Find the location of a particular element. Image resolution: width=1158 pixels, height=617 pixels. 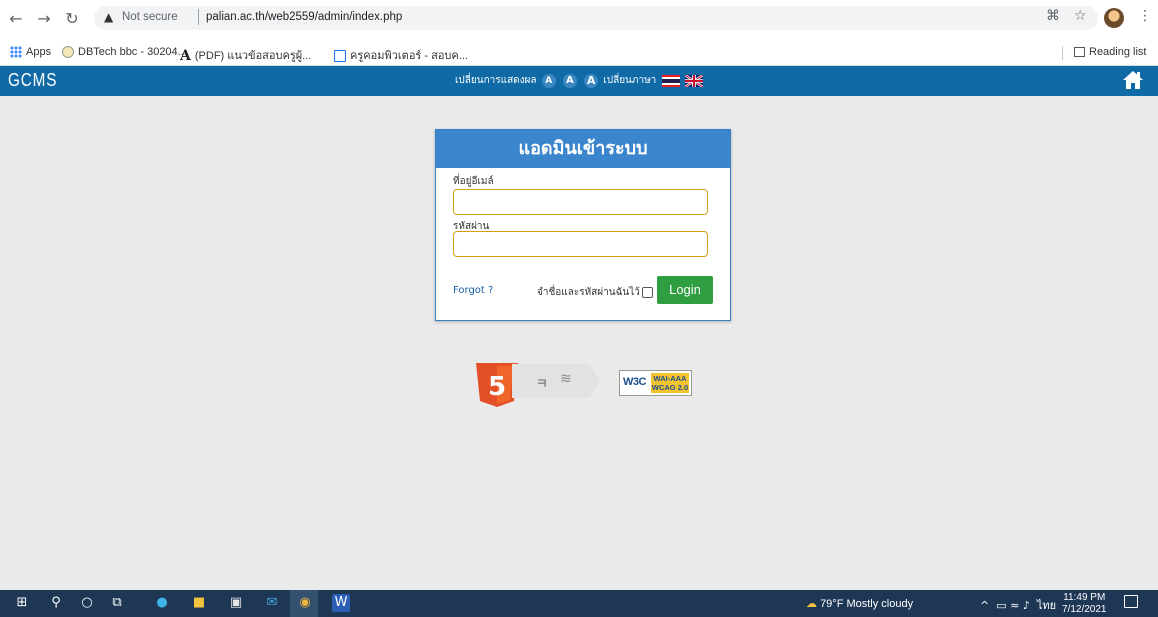

doc-favicon-icon is located at coordinates (340, 56).